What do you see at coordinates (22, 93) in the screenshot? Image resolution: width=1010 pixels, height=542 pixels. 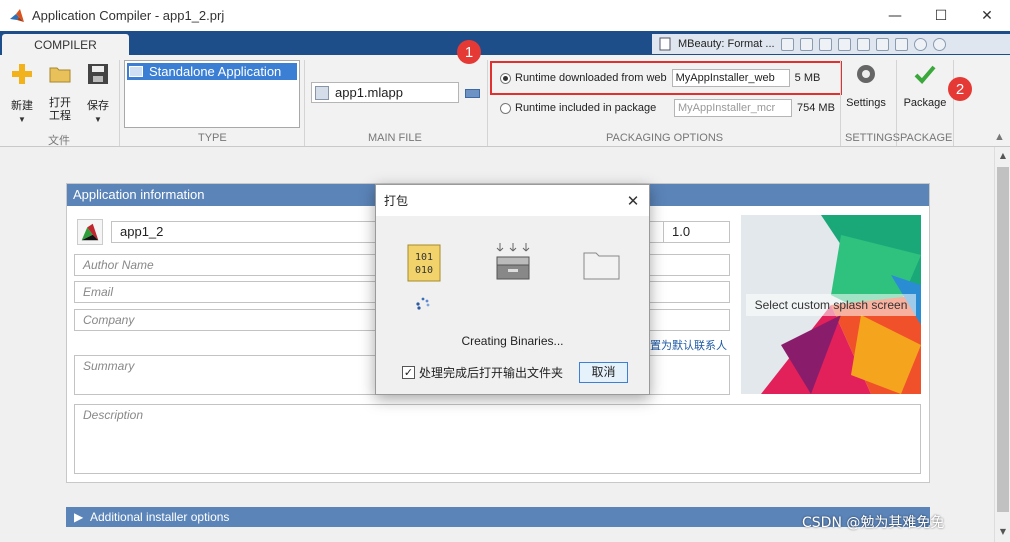 I see `new-button: 新建 ▼` at bounding box center [22, 93].